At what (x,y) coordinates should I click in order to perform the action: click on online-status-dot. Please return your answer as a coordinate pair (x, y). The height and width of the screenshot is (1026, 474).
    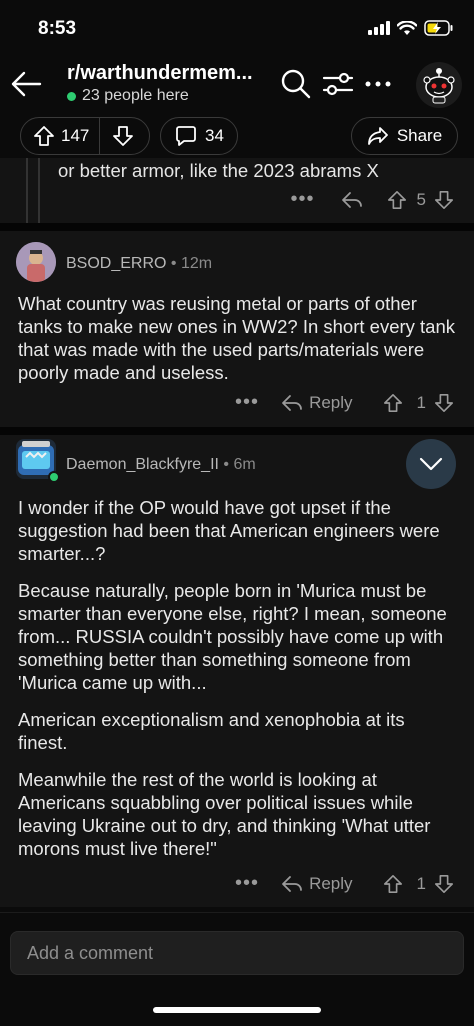
    Looking at the image, I should click on (54, 477).